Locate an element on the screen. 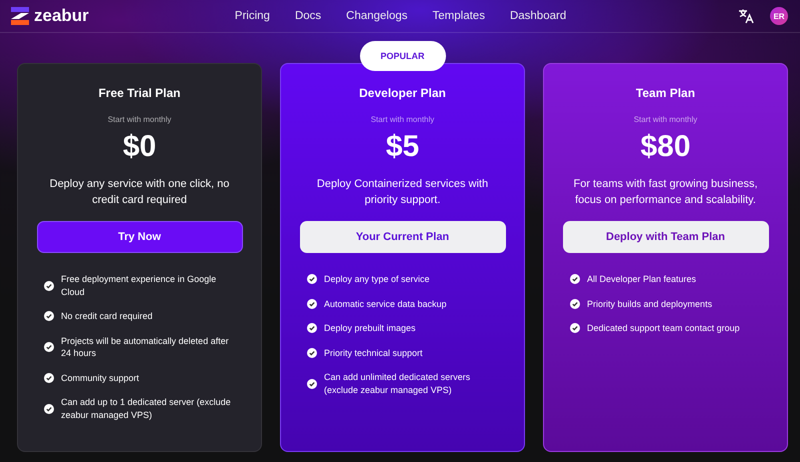  feature-text: Free deployment experience in Google Cloud is located at coordinates (139, 285).